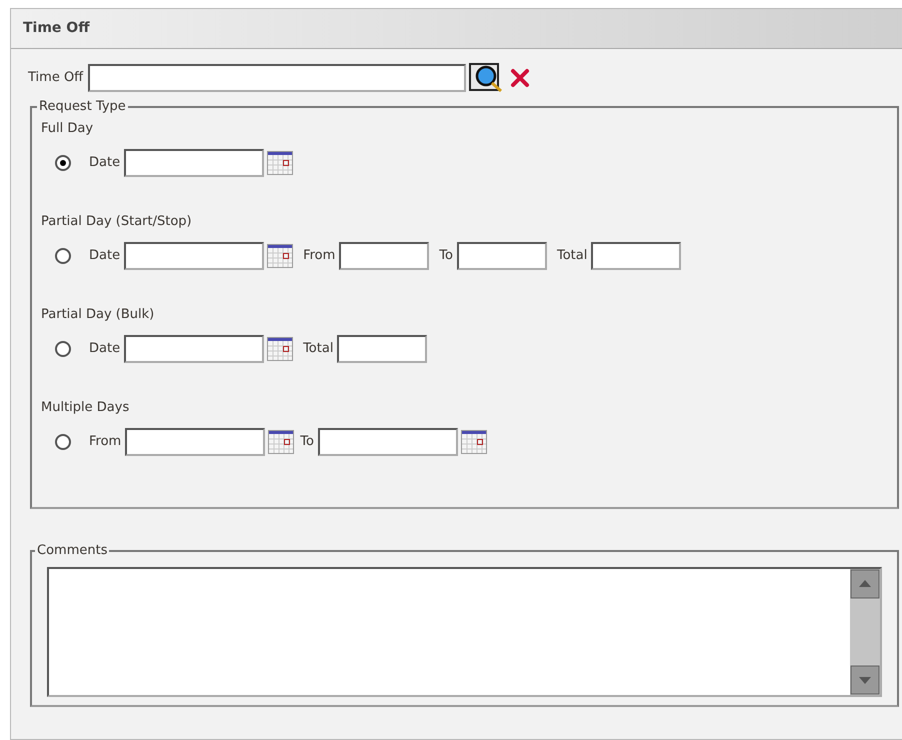 The image size is (902, 740). What do you see at coordinates (67, 129) in the screenshot?
I see `option-heading: Full Day` at bounding box center [67, 129].